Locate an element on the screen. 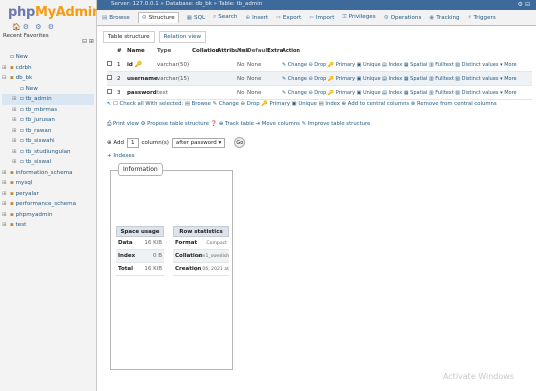  collapse-all-icon: ⊟ ⊞ is located at coordinates (88, 41).